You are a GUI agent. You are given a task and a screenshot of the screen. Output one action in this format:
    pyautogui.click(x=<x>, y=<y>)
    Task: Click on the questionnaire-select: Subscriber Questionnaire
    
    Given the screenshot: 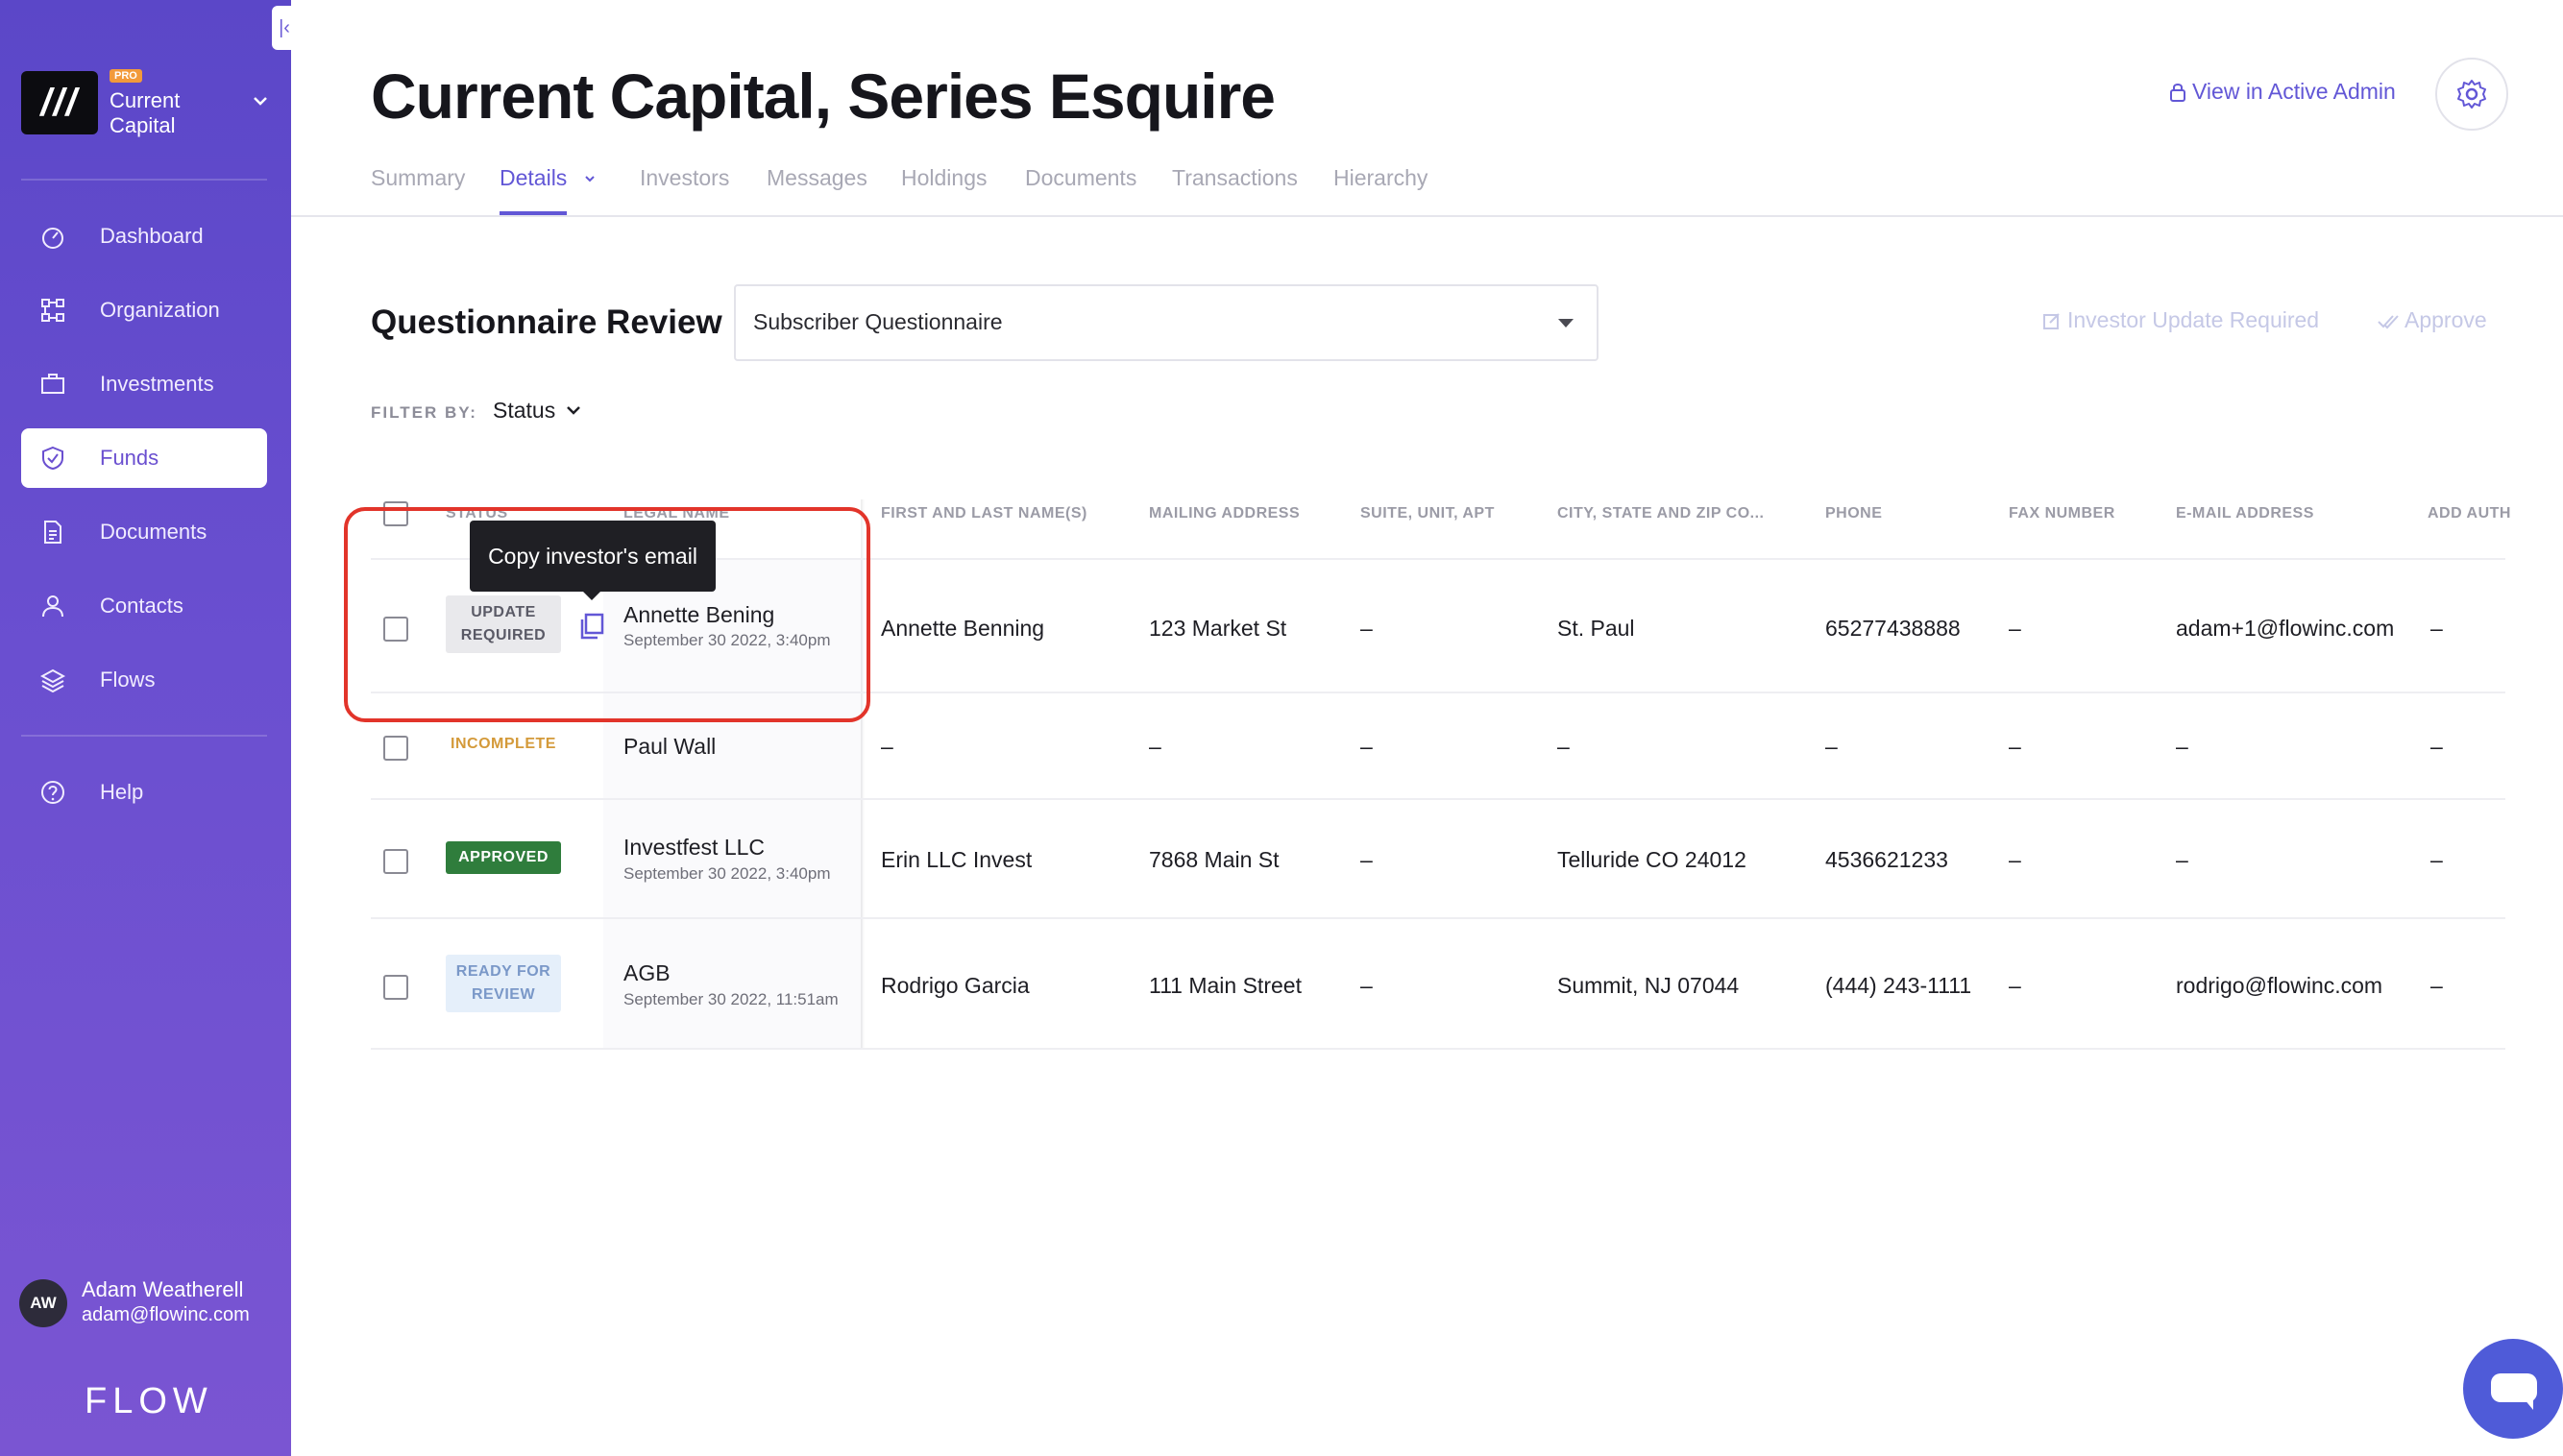 What is the action you would take?
    pyautogui.click(x=1166, y=323)
    